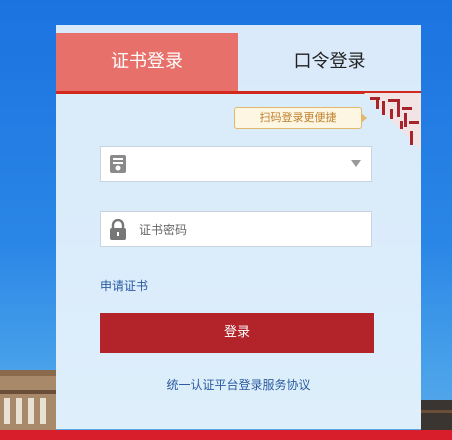 This screenshot has width=452, height=440. What do you see at coordinates (118, 164) in the screenshot?
I see `certificate-icon` at bounding box center [118, 164].